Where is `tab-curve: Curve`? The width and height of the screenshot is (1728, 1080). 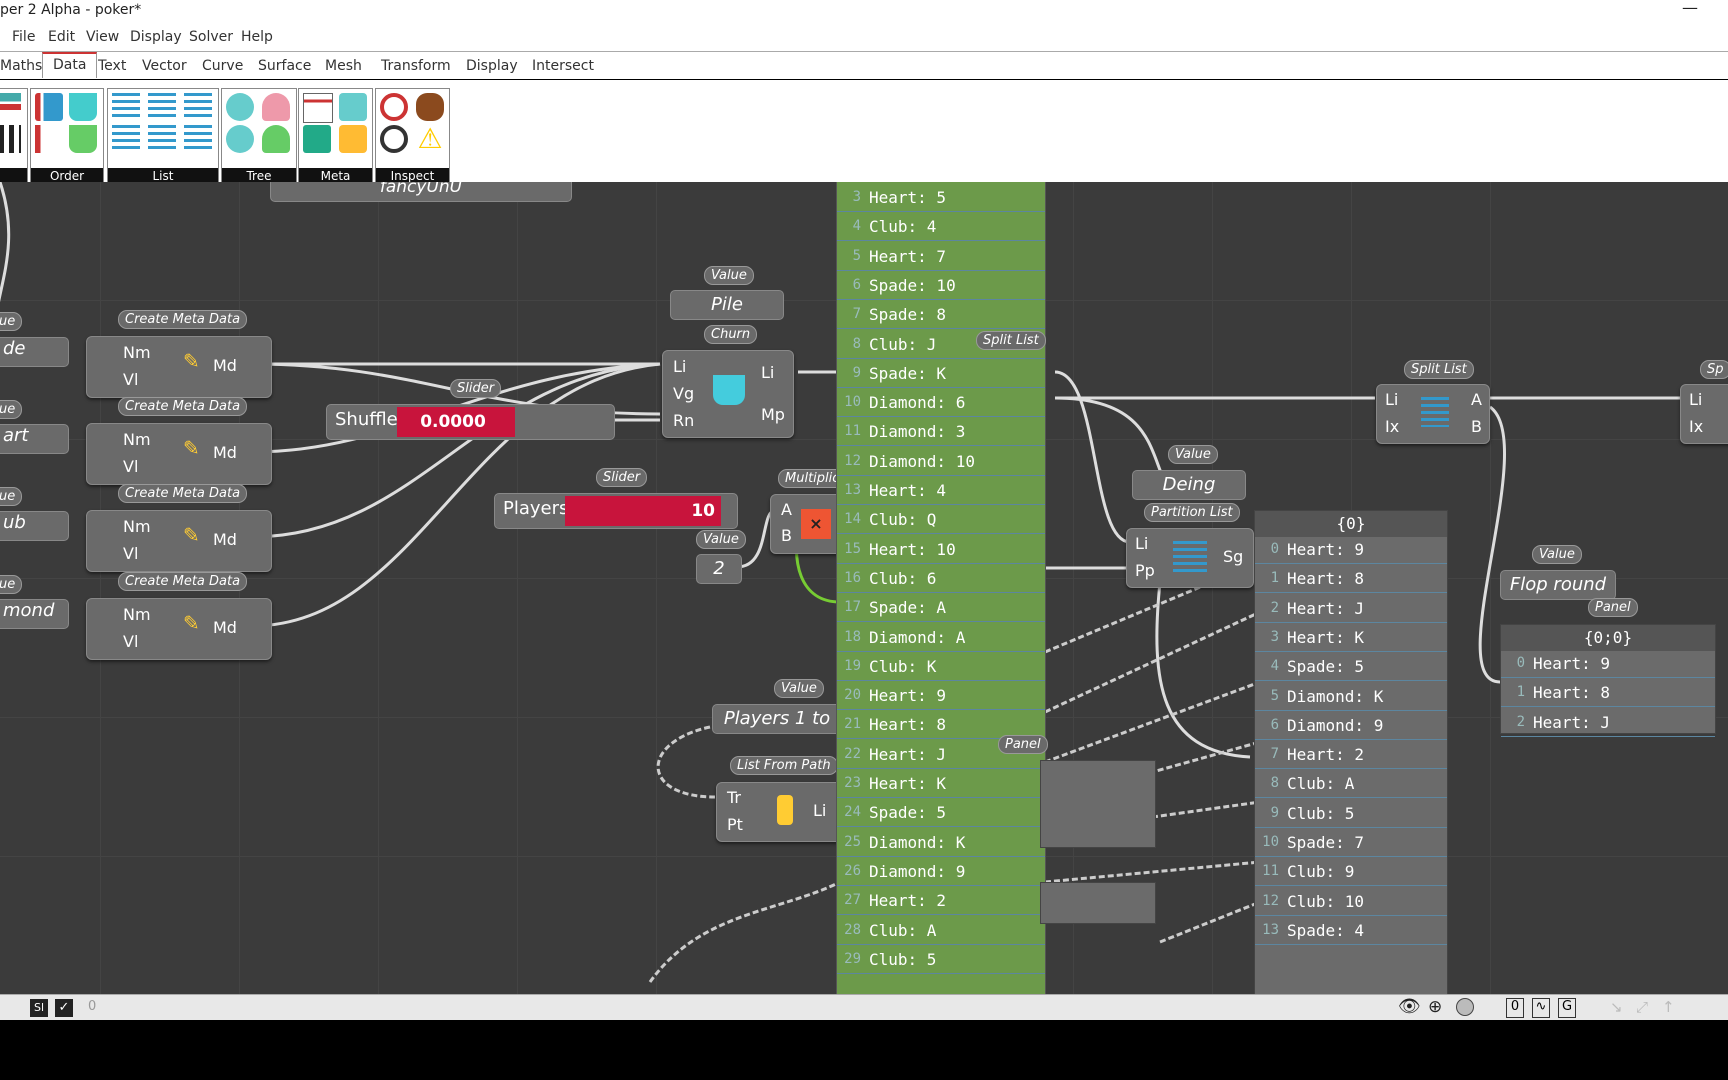
tab-curve: Curve is located at coordinates (222, 66).